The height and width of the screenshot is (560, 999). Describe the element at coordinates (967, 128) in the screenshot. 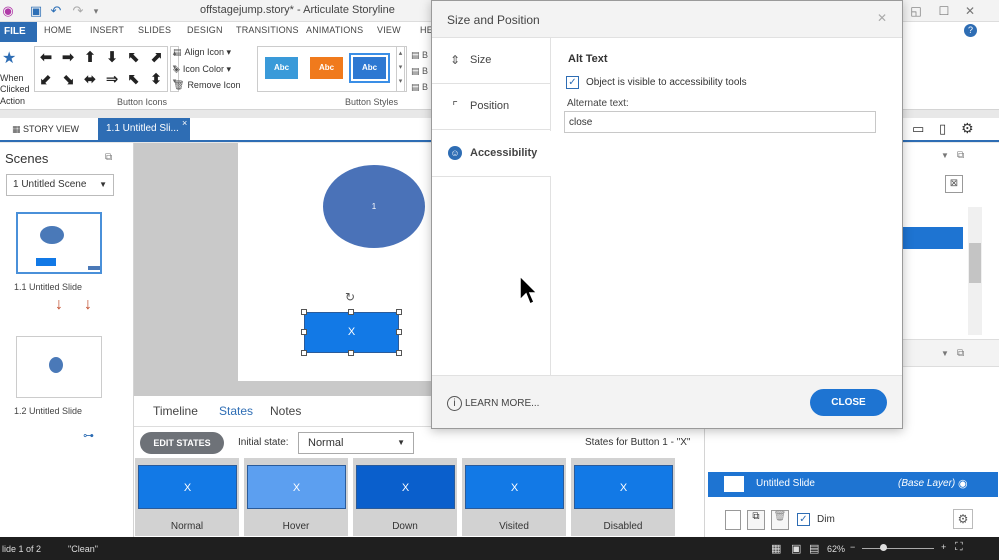

I see `settings-gear-icon: ⚙` at that location.